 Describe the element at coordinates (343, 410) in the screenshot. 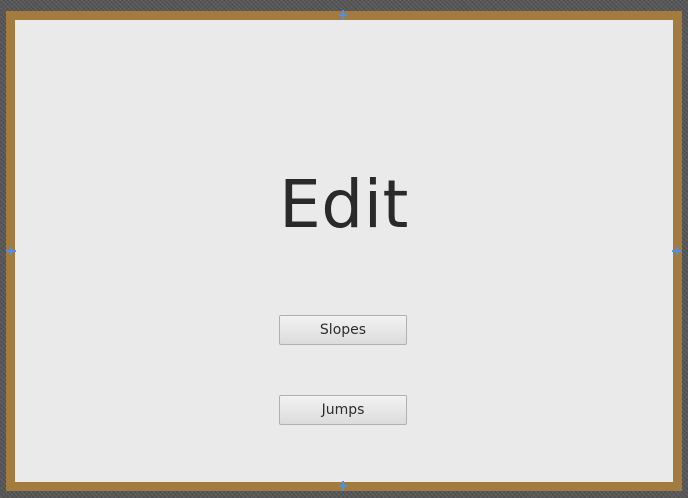

I see `jumps-button: Jumps` at that location.